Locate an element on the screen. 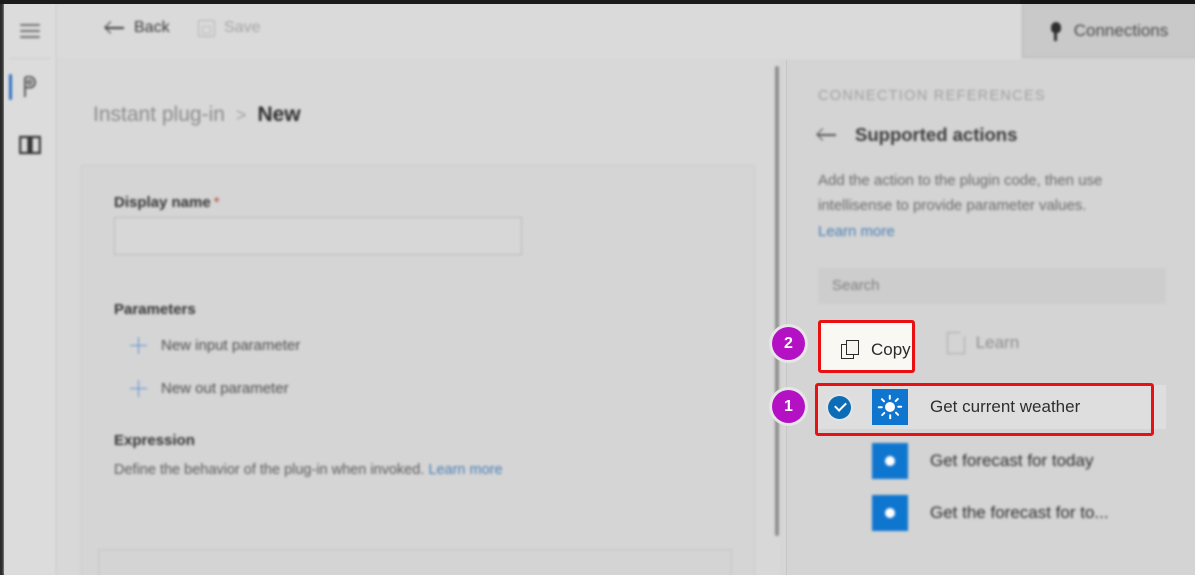  new-input-parameter-button: New input parameter is located at coordinates (215, 345).